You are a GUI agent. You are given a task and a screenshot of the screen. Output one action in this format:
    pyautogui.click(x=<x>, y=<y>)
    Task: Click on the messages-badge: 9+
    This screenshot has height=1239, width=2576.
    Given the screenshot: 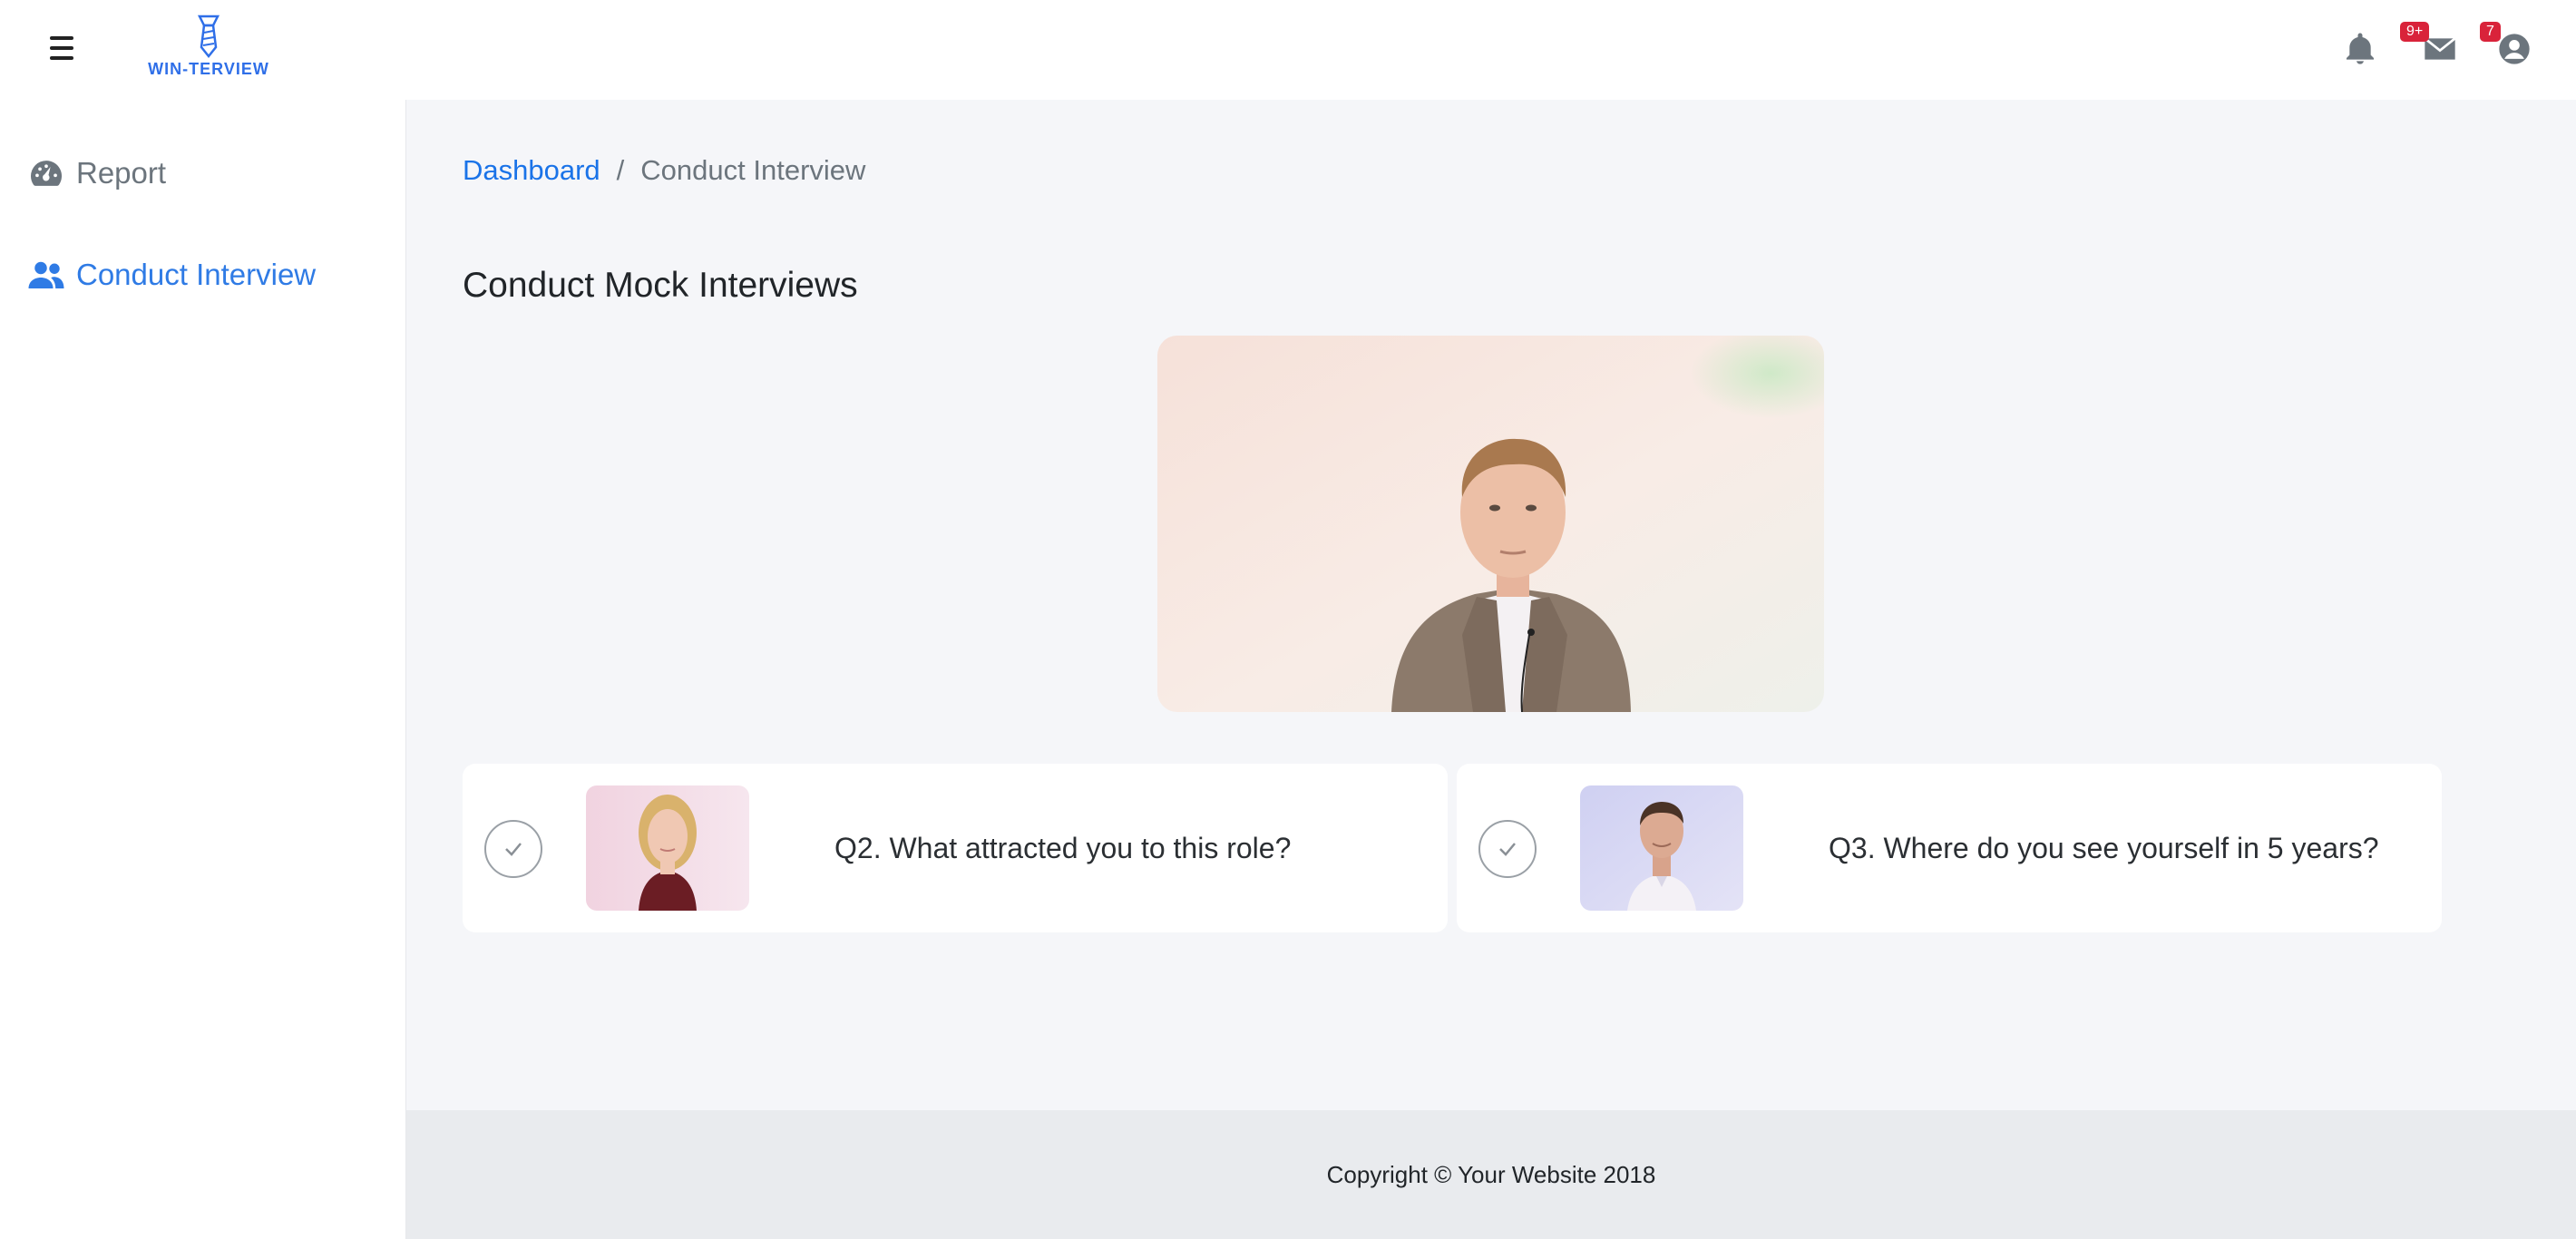 What is the action you would take?
    pyautogui.click(x=2415, y=32)
    